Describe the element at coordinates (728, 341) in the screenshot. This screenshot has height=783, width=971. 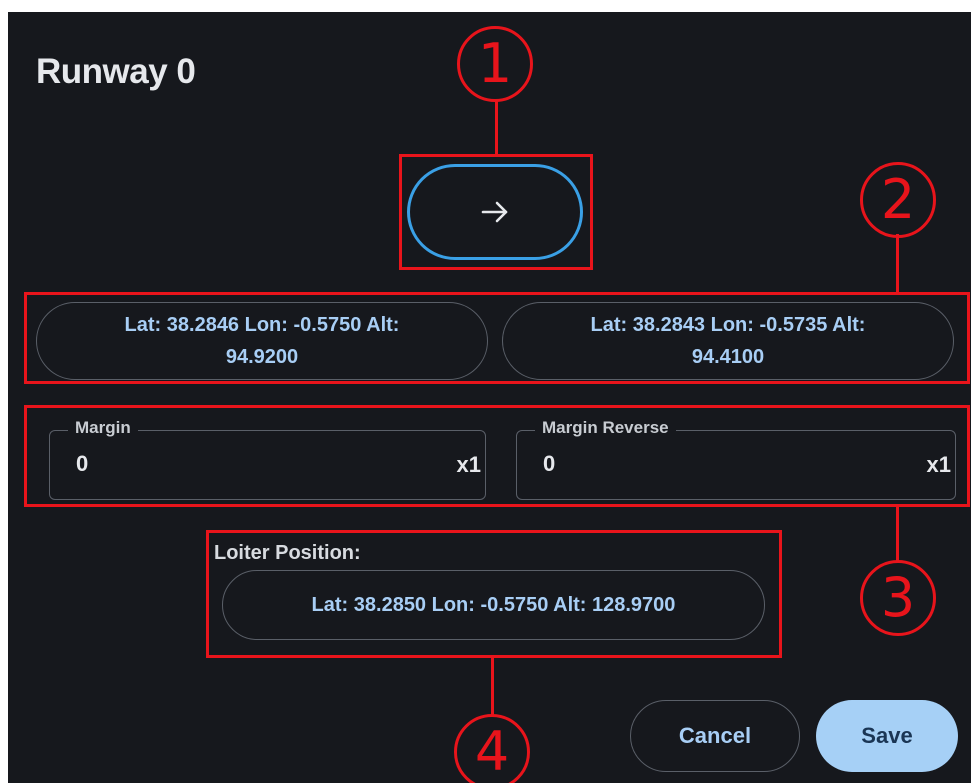
I see `runway-end-position-button: Lat: 38.2843 Lon: -0.5735 Alt: 94.4100` at that location.